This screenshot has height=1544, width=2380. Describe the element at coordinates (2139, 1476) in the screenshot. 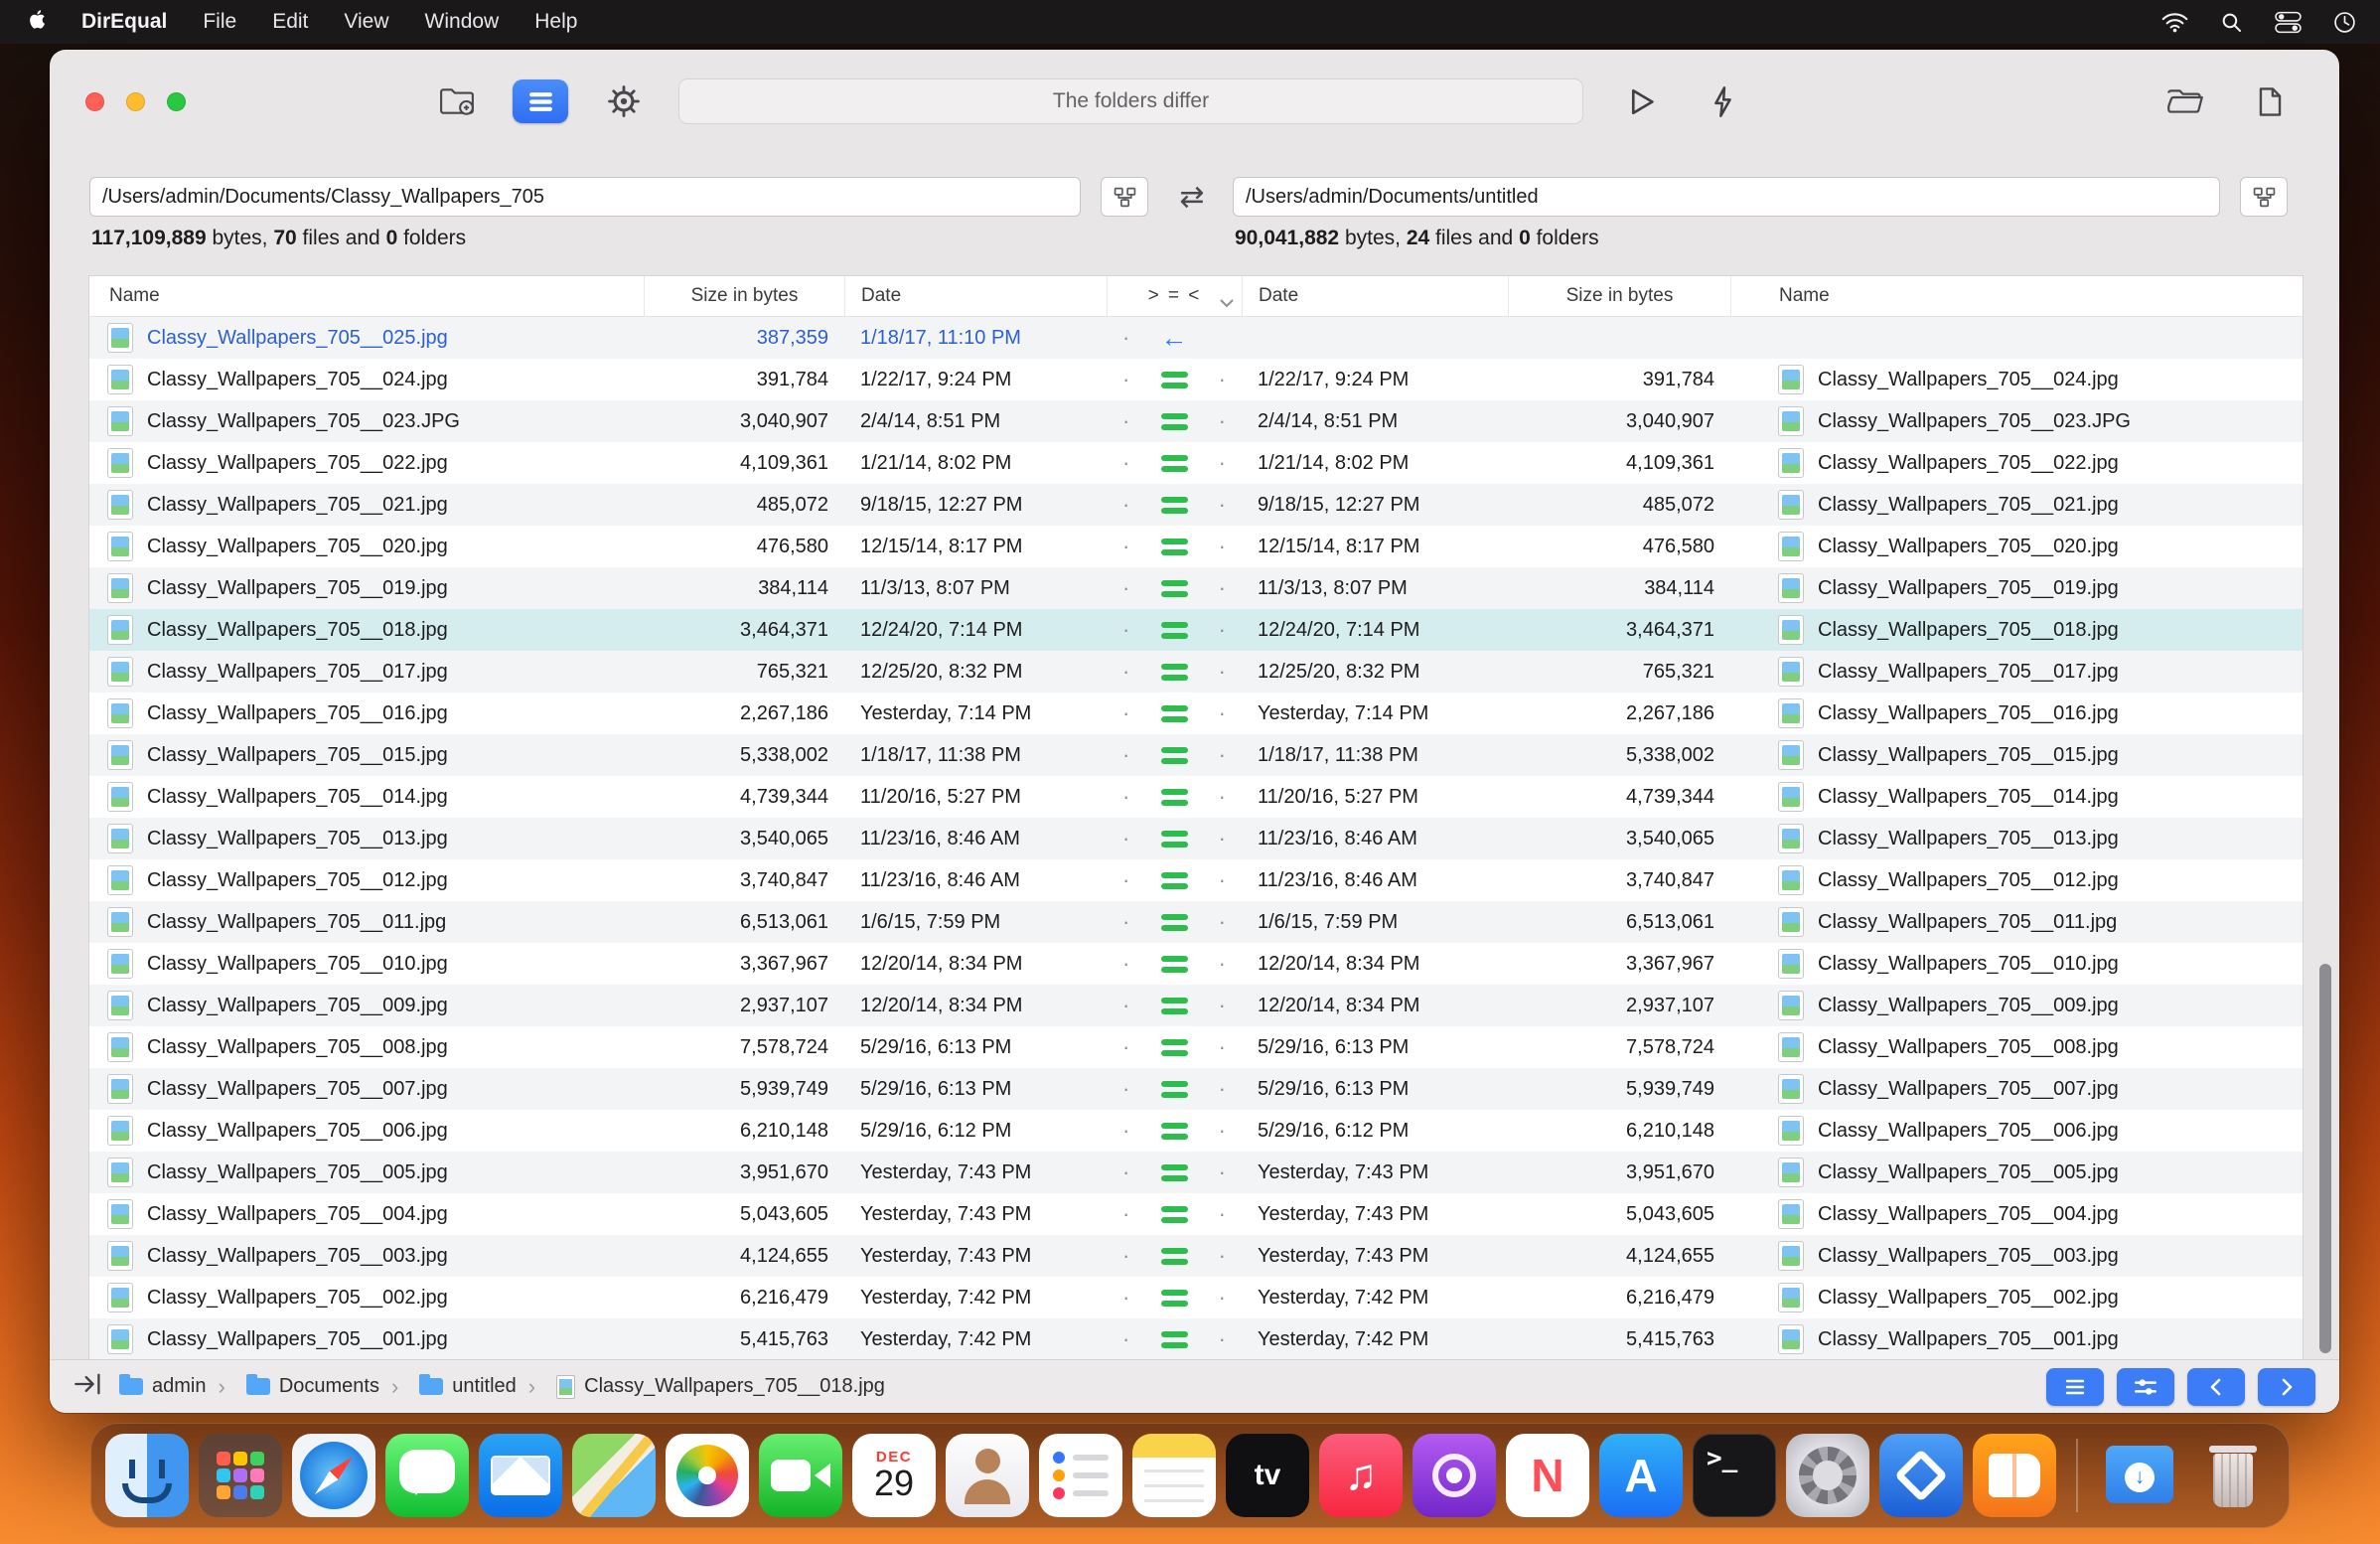

I see `dock-downloads-icon` at that location.